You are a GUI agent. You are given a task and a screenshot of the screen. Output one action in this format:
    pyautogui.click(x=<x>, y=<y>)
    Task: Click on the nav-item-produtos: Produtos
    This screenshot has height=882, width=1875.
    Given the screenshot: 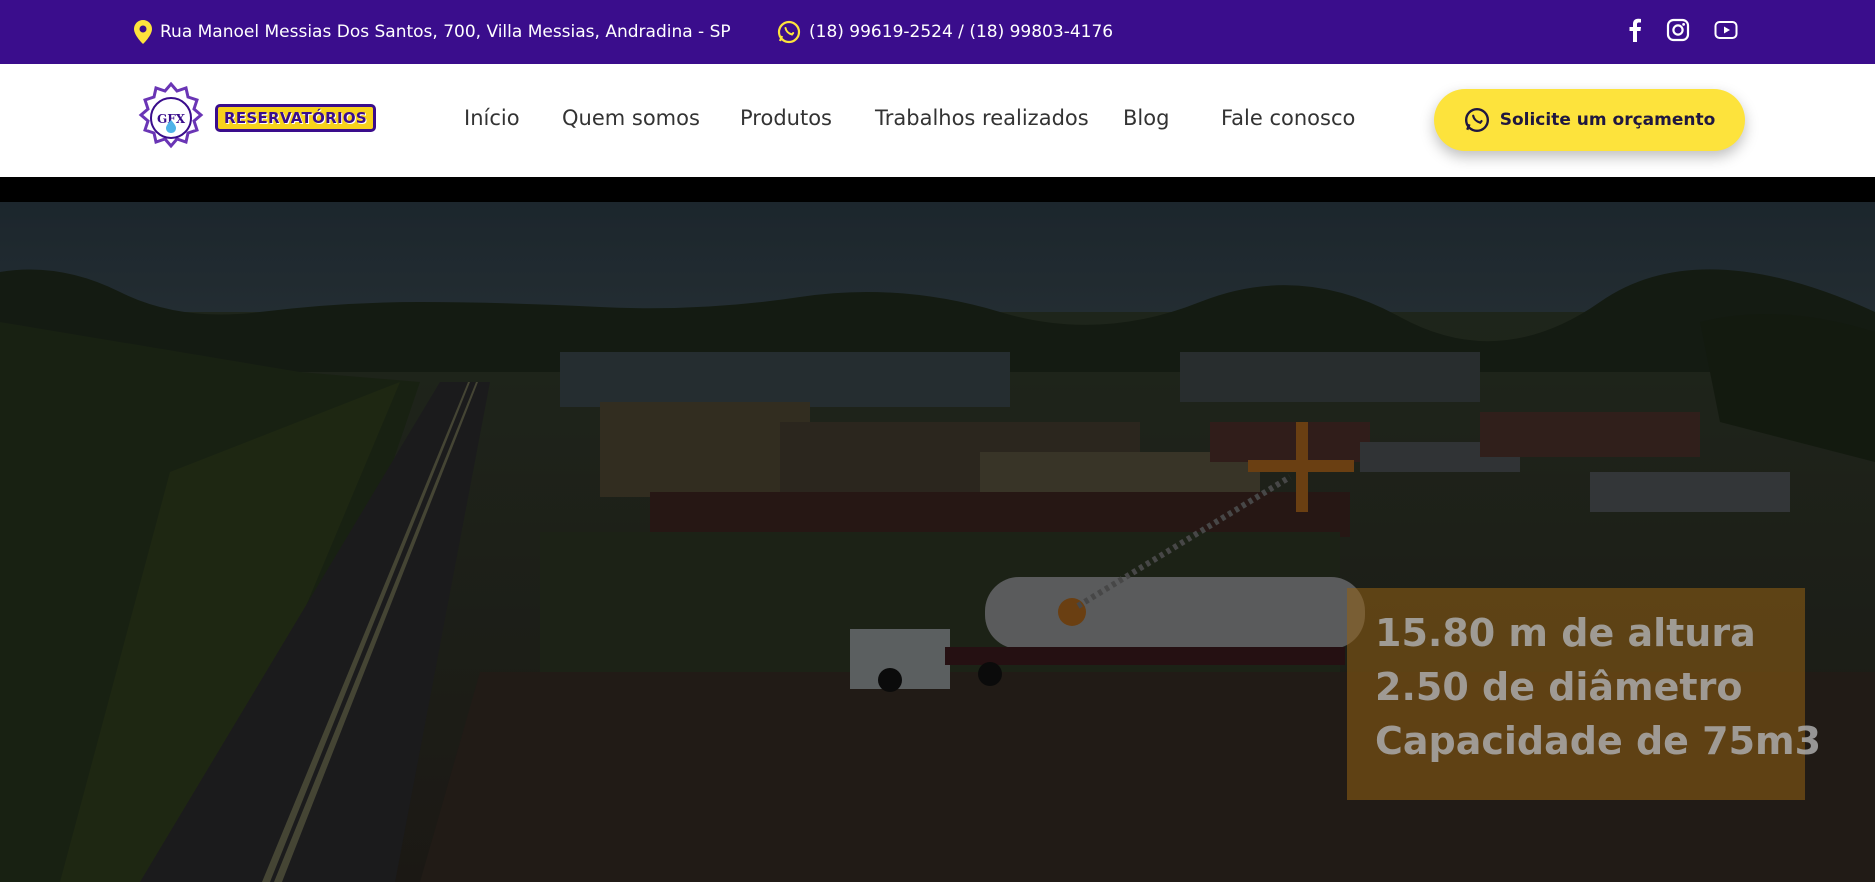 What is the action you would take?
    pyautogui.click(x=786, y=118)
    